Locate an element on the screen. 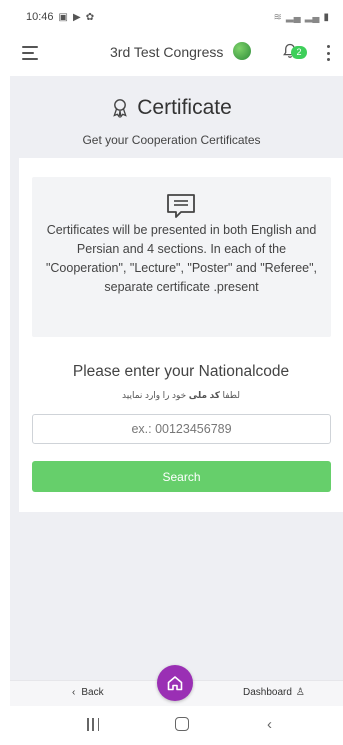 The height and width of the screenshot is (745, 343). system-nav-bar: ‹ is located at coordinates (171, 725).